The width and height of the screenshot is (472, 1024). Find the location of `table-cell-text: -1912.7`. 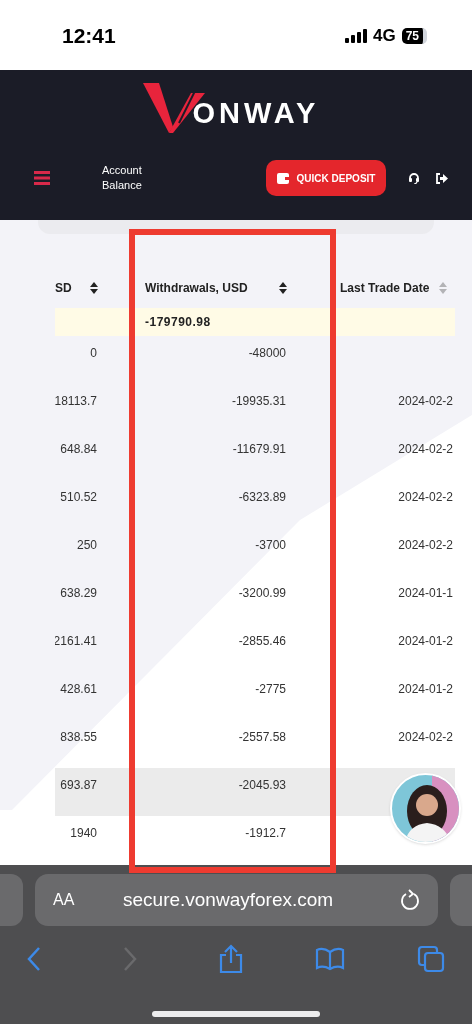

table-cell-text: -1912.7 is located at coordinates (265, 833).